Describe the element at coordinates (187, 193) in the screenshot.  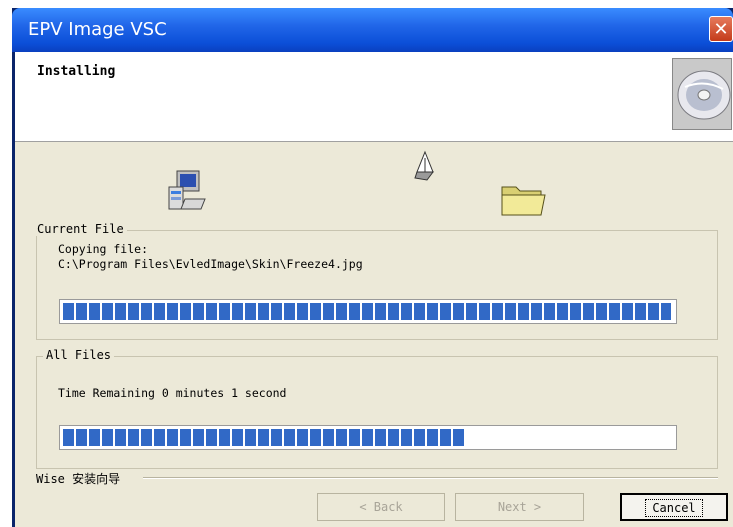
I see `computer-icon` at that location.